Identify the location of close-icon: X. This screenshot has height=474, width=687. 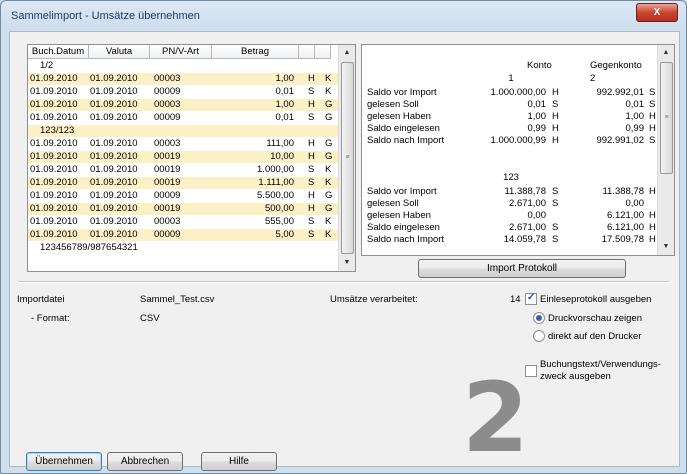
(657, 12).